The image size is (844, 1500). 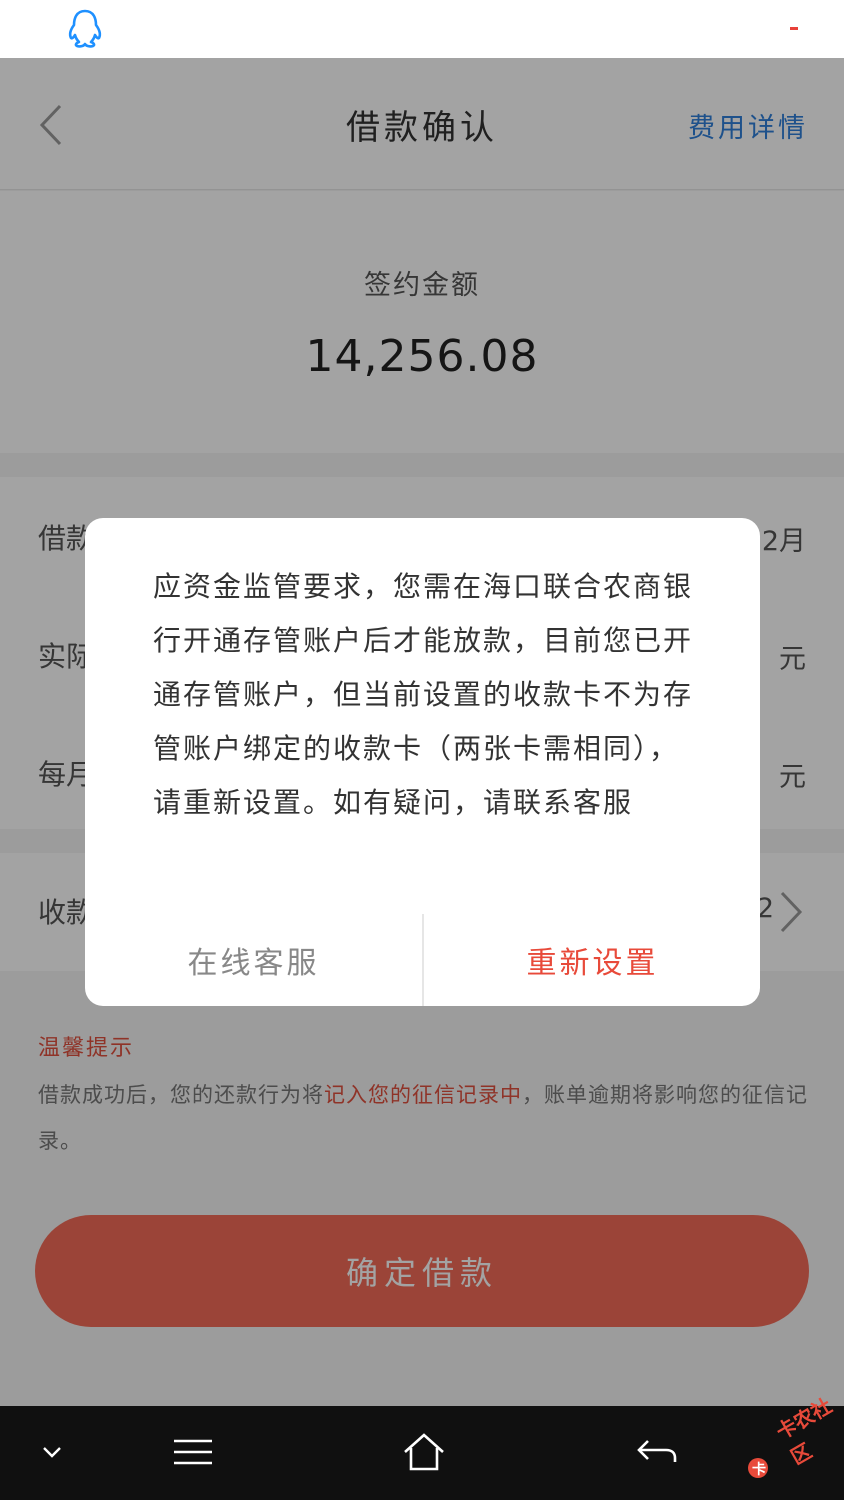 I want to click on svg-text: 卡, so click(x=759, y=1469).